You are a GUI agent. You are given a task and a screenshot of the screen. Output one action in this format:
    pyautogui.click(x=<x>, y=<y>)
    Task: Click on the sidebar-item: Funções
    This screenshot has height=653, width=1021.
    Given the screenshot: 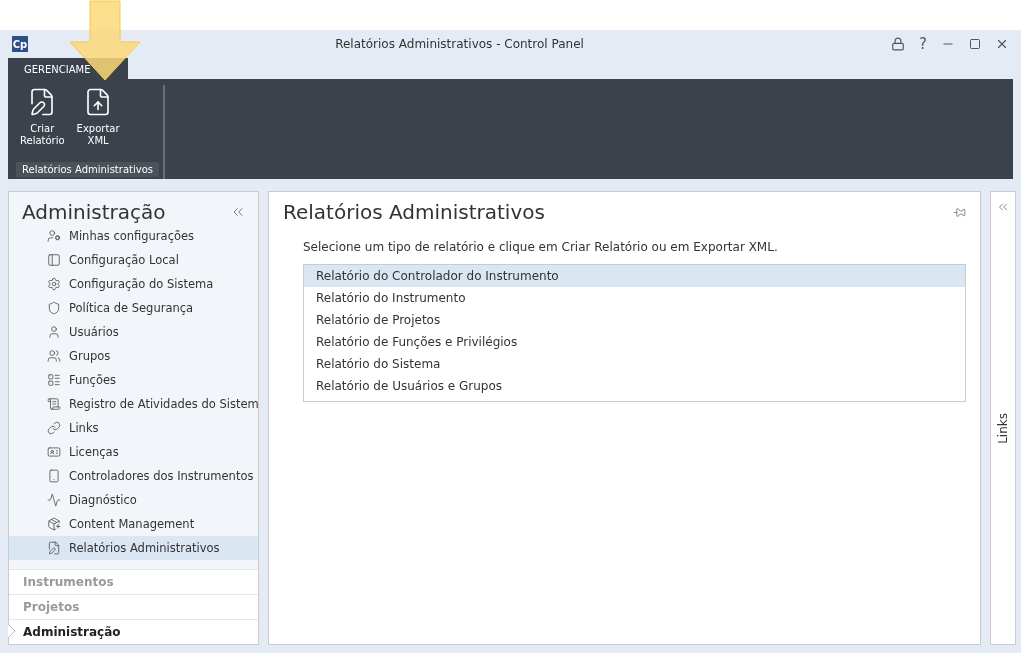 What is the action you would take?
    pyautogui.click(x=133, y=380)
    